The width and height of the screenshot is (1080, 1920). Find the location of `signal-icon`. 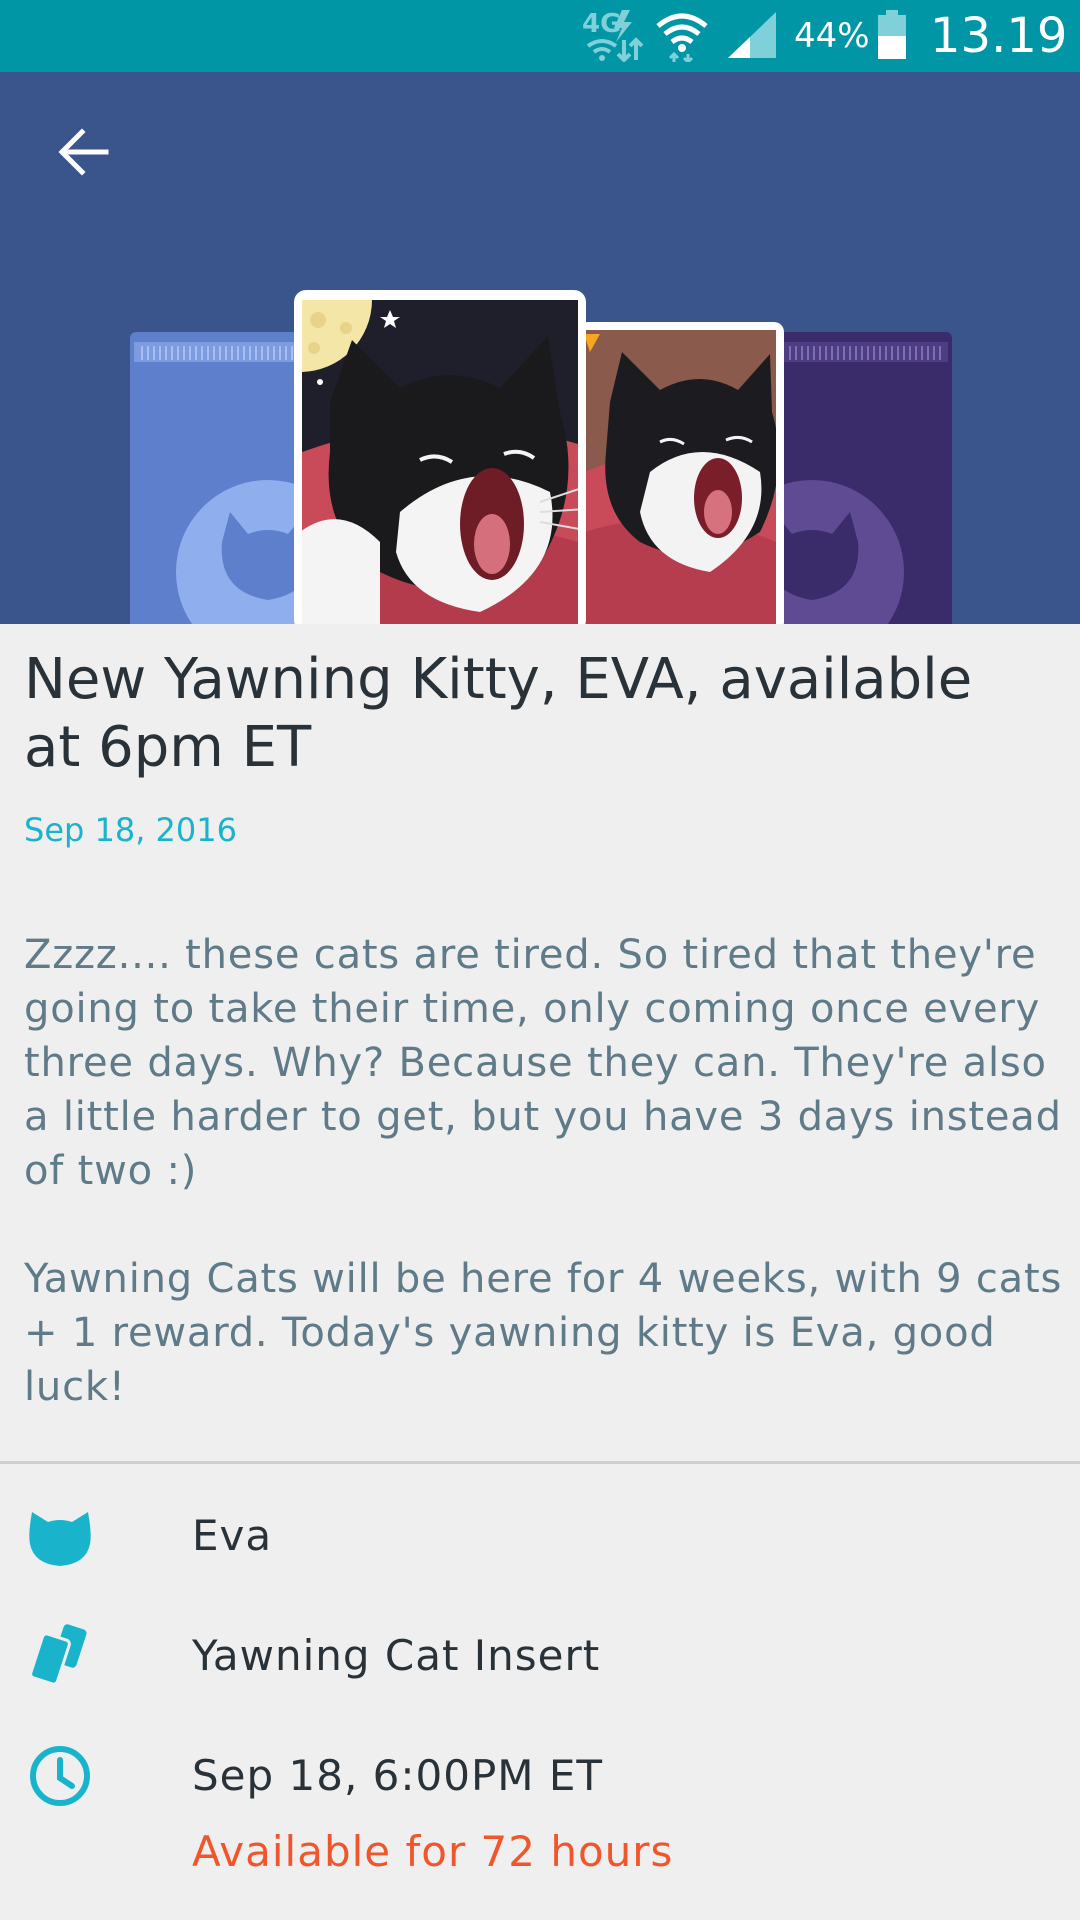

signal-icon is located at coordinates (752, 35).